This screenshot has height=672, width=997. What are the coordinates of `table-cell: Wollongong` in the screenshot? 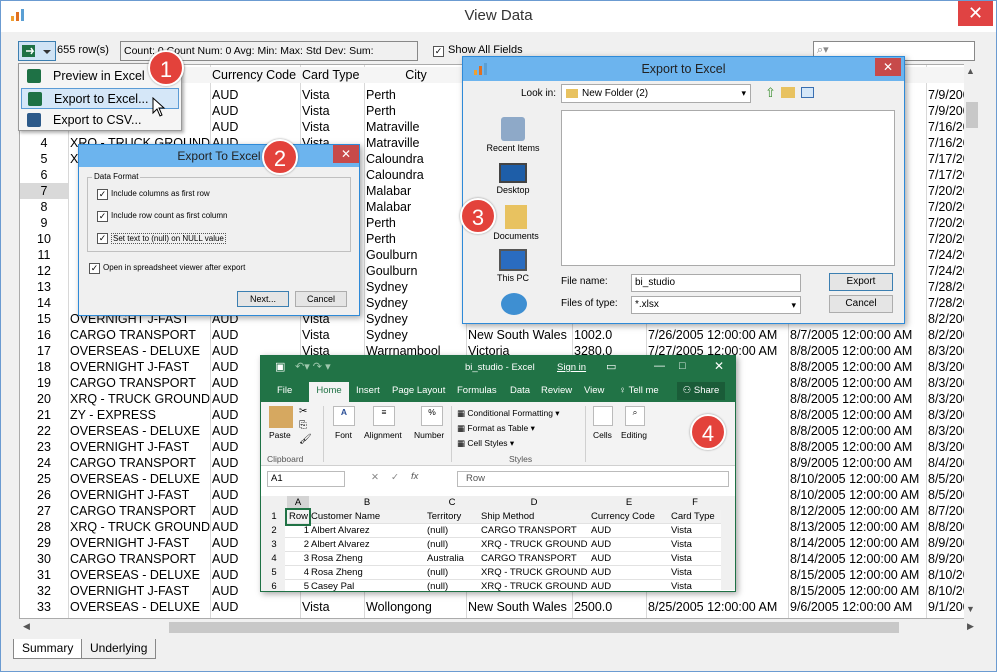 It's located at (416, 607).